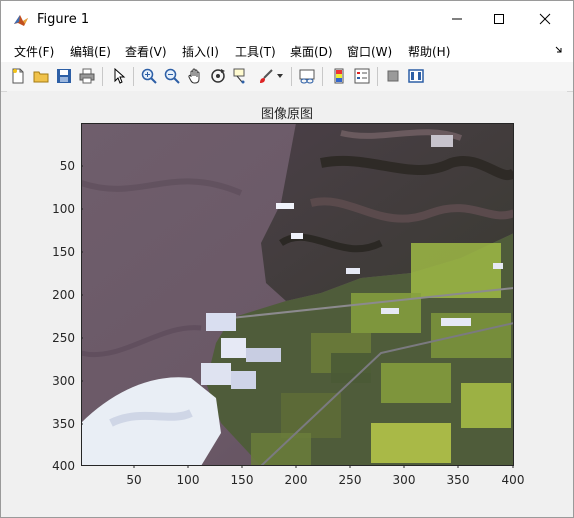 The height and width of the screenshot is (518, 574). I want to click on close-icon, so click(545, 19).